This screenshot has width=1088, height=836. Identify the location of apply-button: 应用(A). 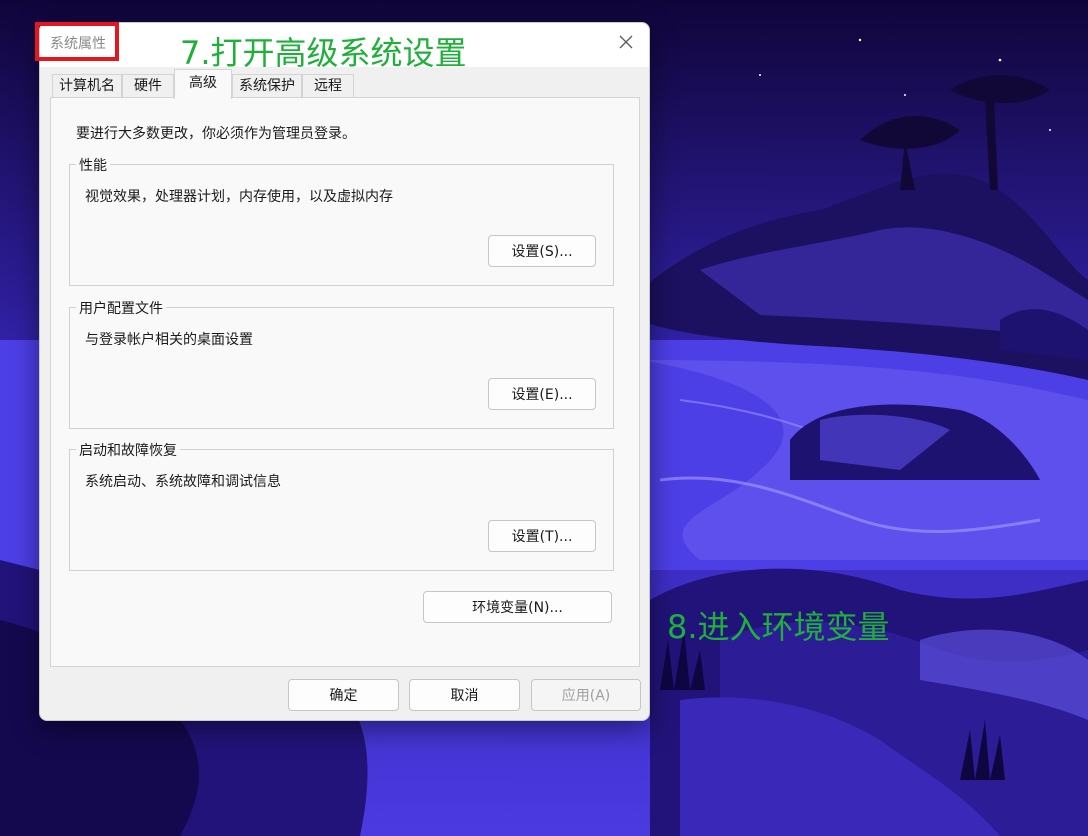
(586, 695).